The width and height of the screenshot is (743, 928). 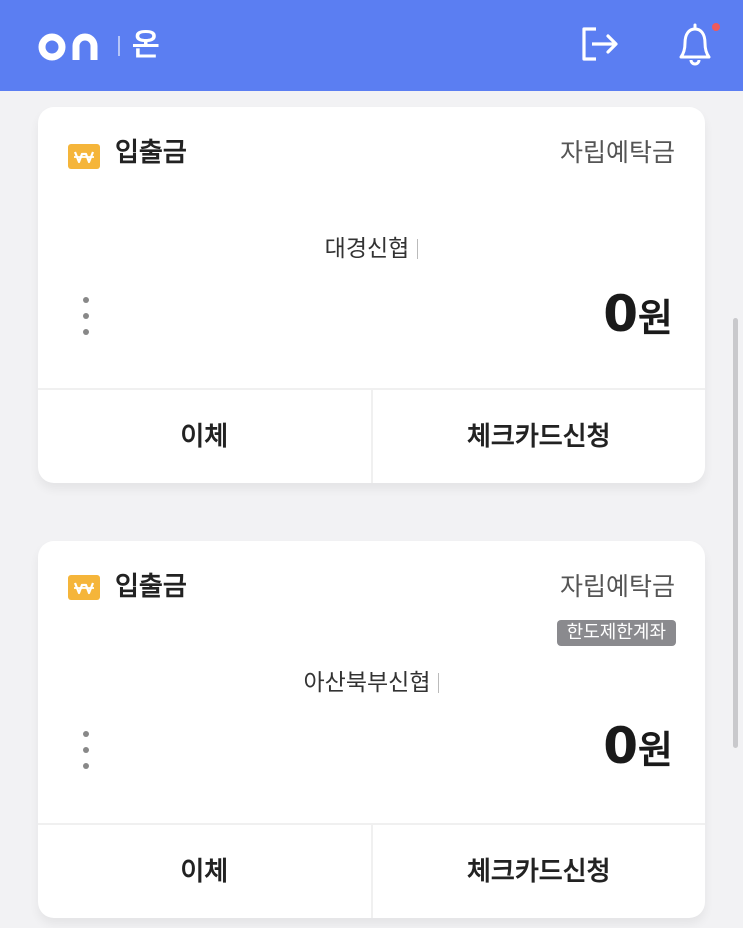 I want to click on limit-account-badge: 한도제한계좌, so click(x=616, y=633).